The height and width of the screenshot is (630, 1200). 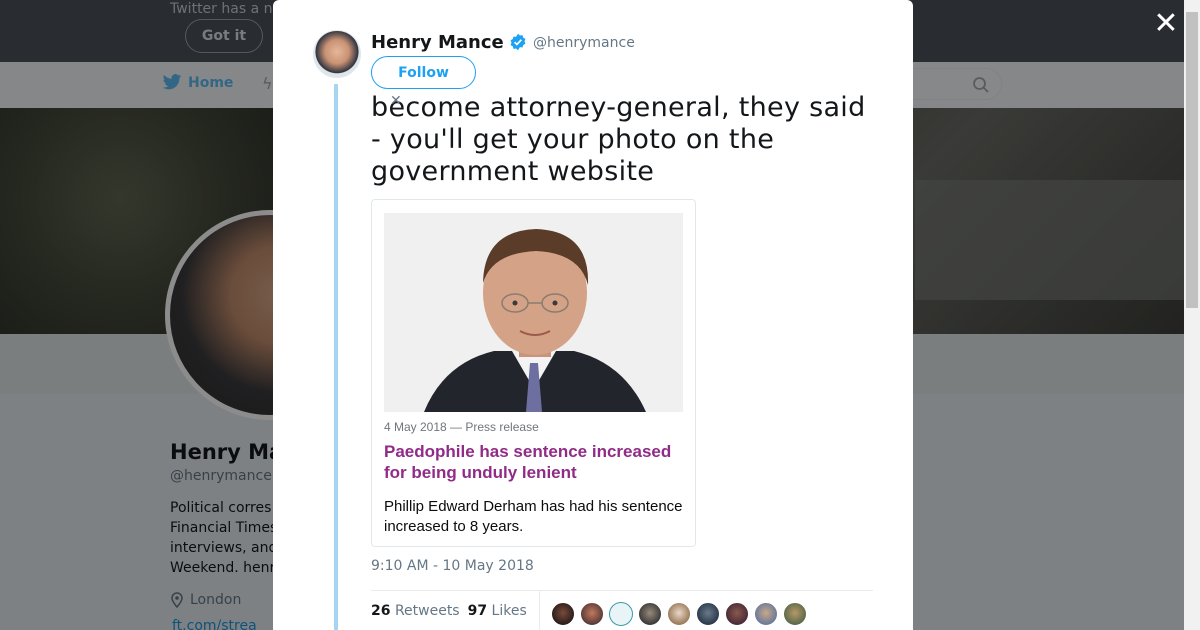 What do you see at coordinates (437, 42) in the screenshot?
I see `author-name: Henry Mance` at bounding box center [437, 42].